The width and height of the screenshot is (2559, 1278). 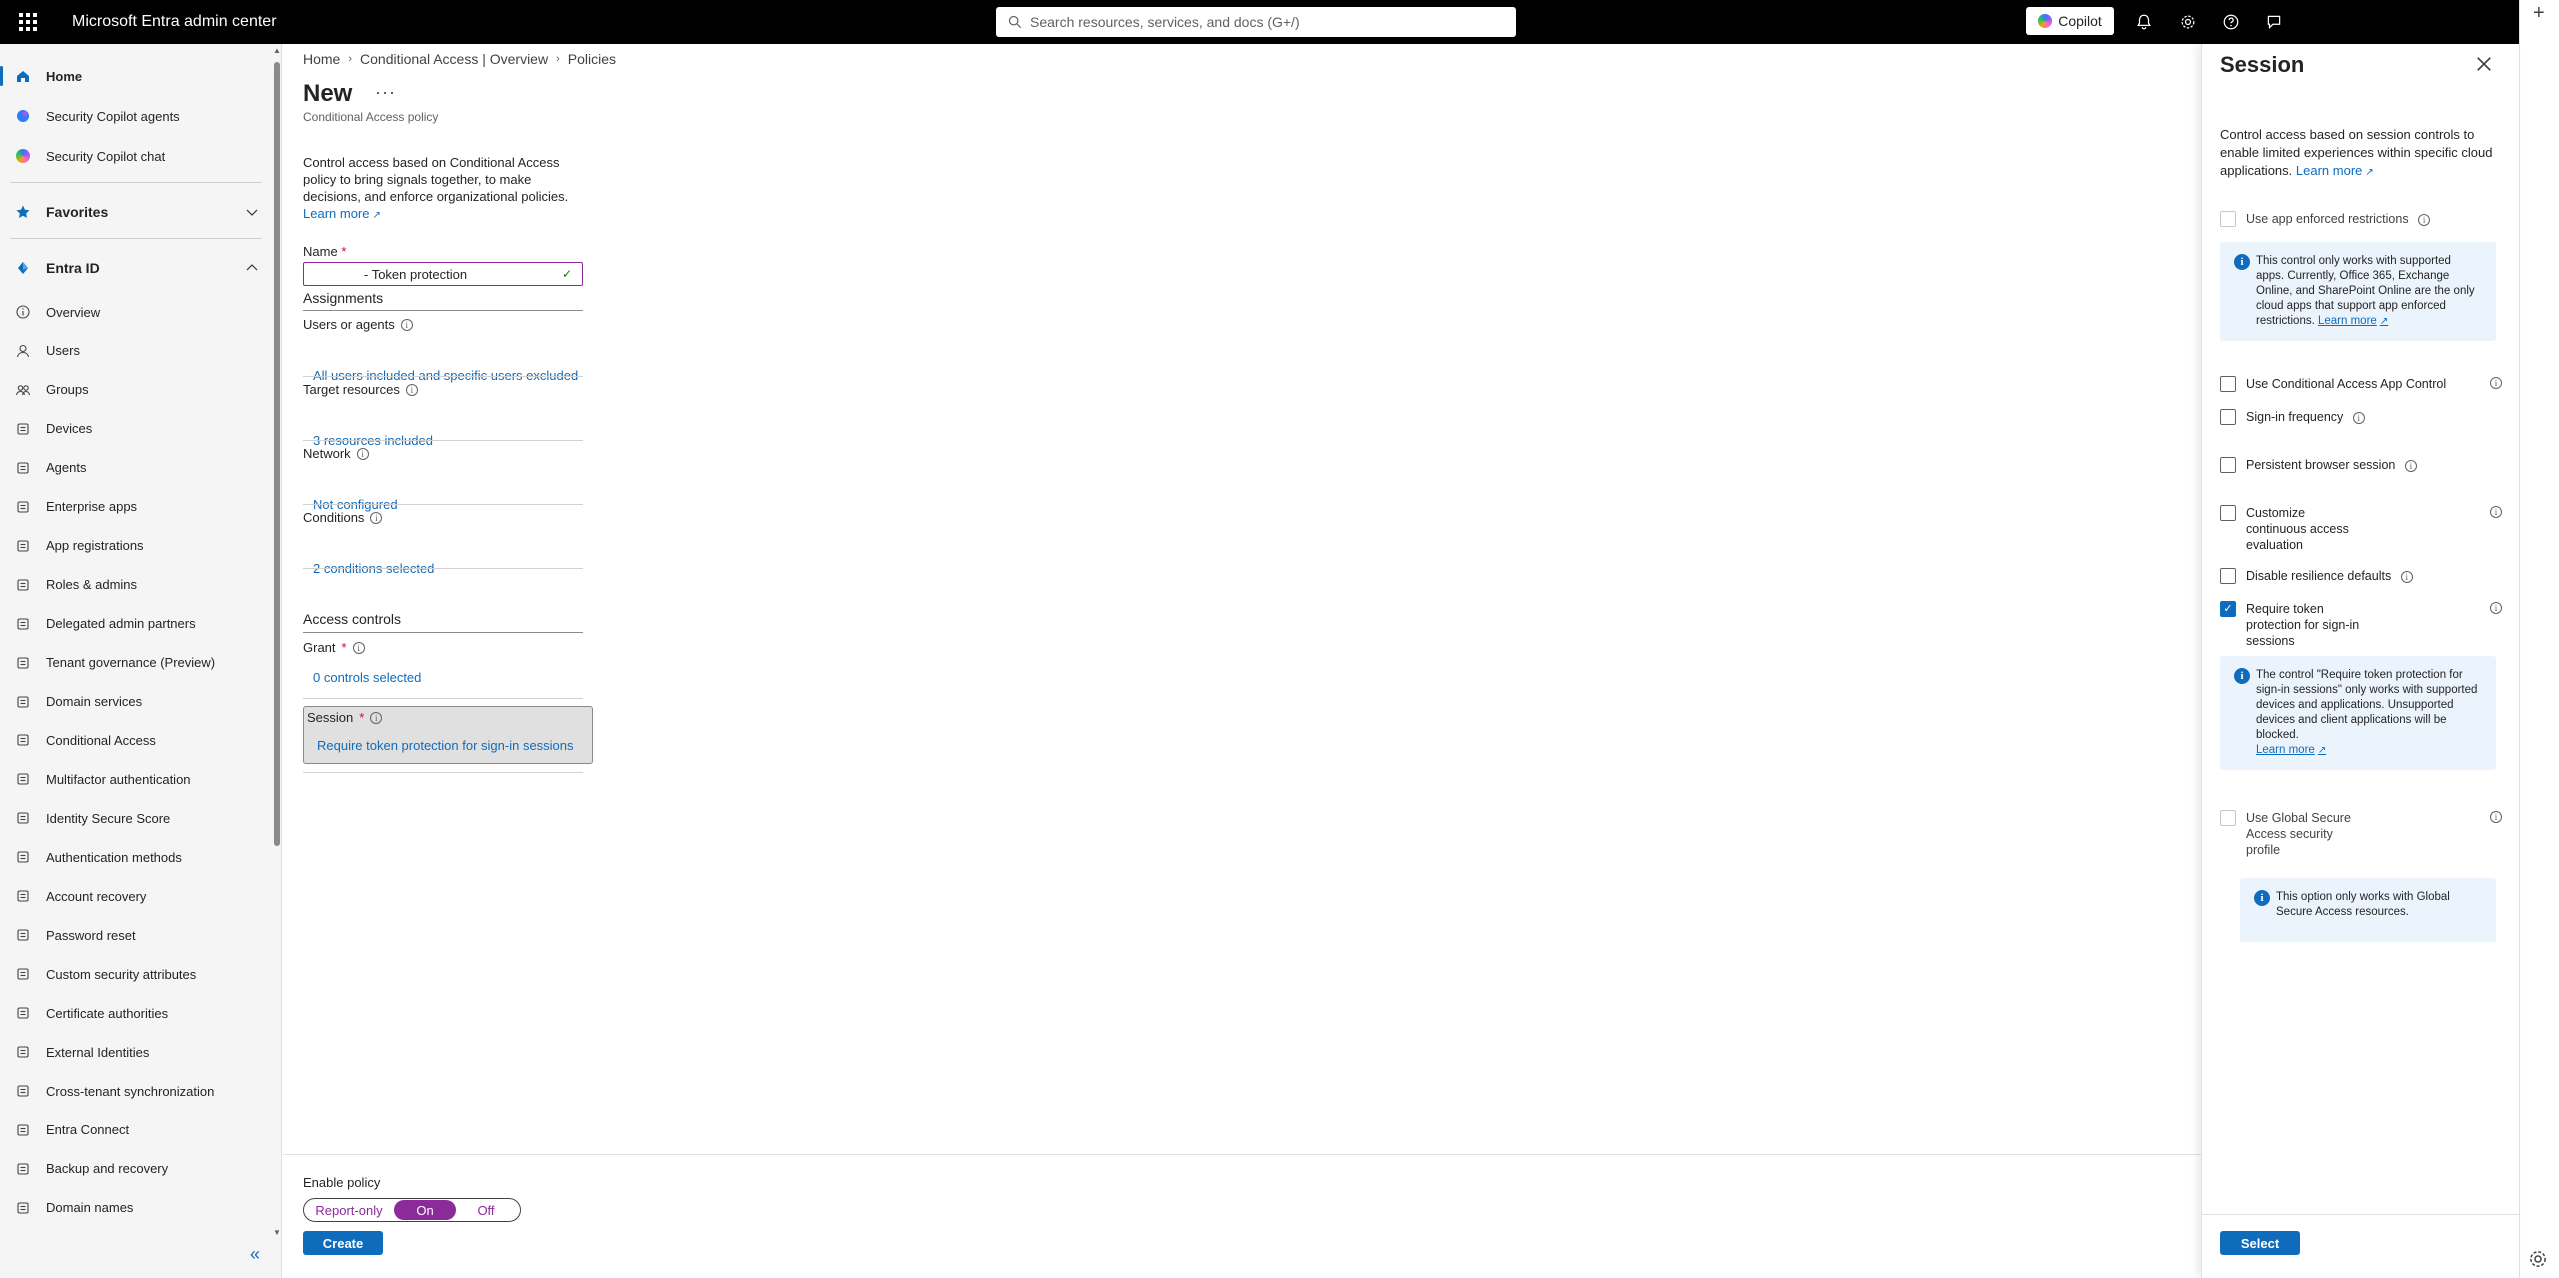 What do you see at coordinates (2484, 64) in the screenshot?
I see `close-icon` at bounding box center [2484, 64].